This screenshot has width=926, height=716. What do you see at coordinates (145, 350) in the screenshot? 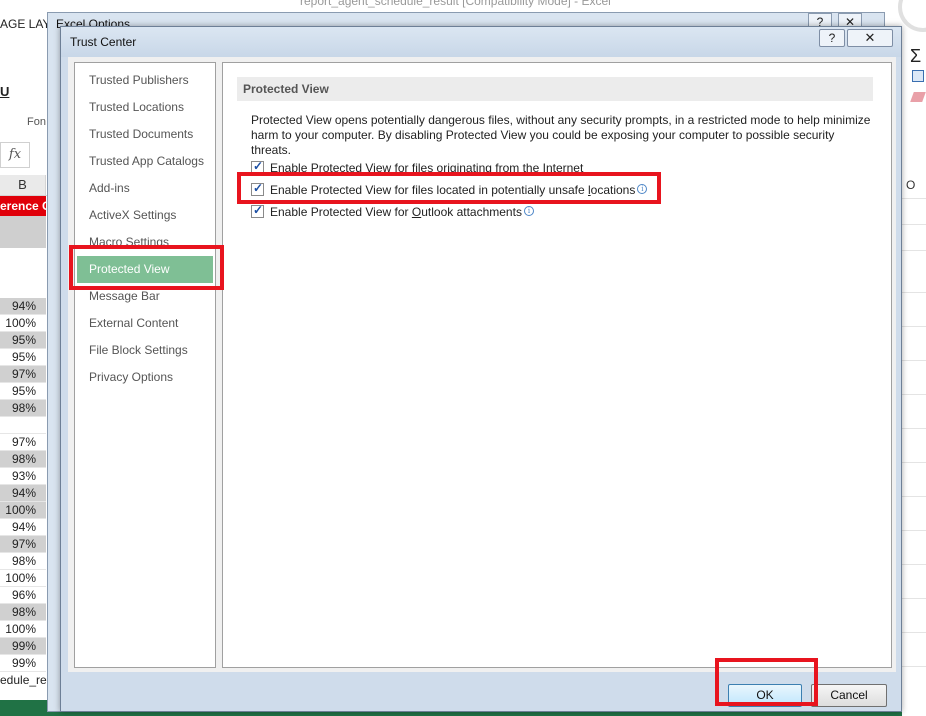
I see `nav-item-file-block-settings: File Block Settings` at bounding box center [145, 350].